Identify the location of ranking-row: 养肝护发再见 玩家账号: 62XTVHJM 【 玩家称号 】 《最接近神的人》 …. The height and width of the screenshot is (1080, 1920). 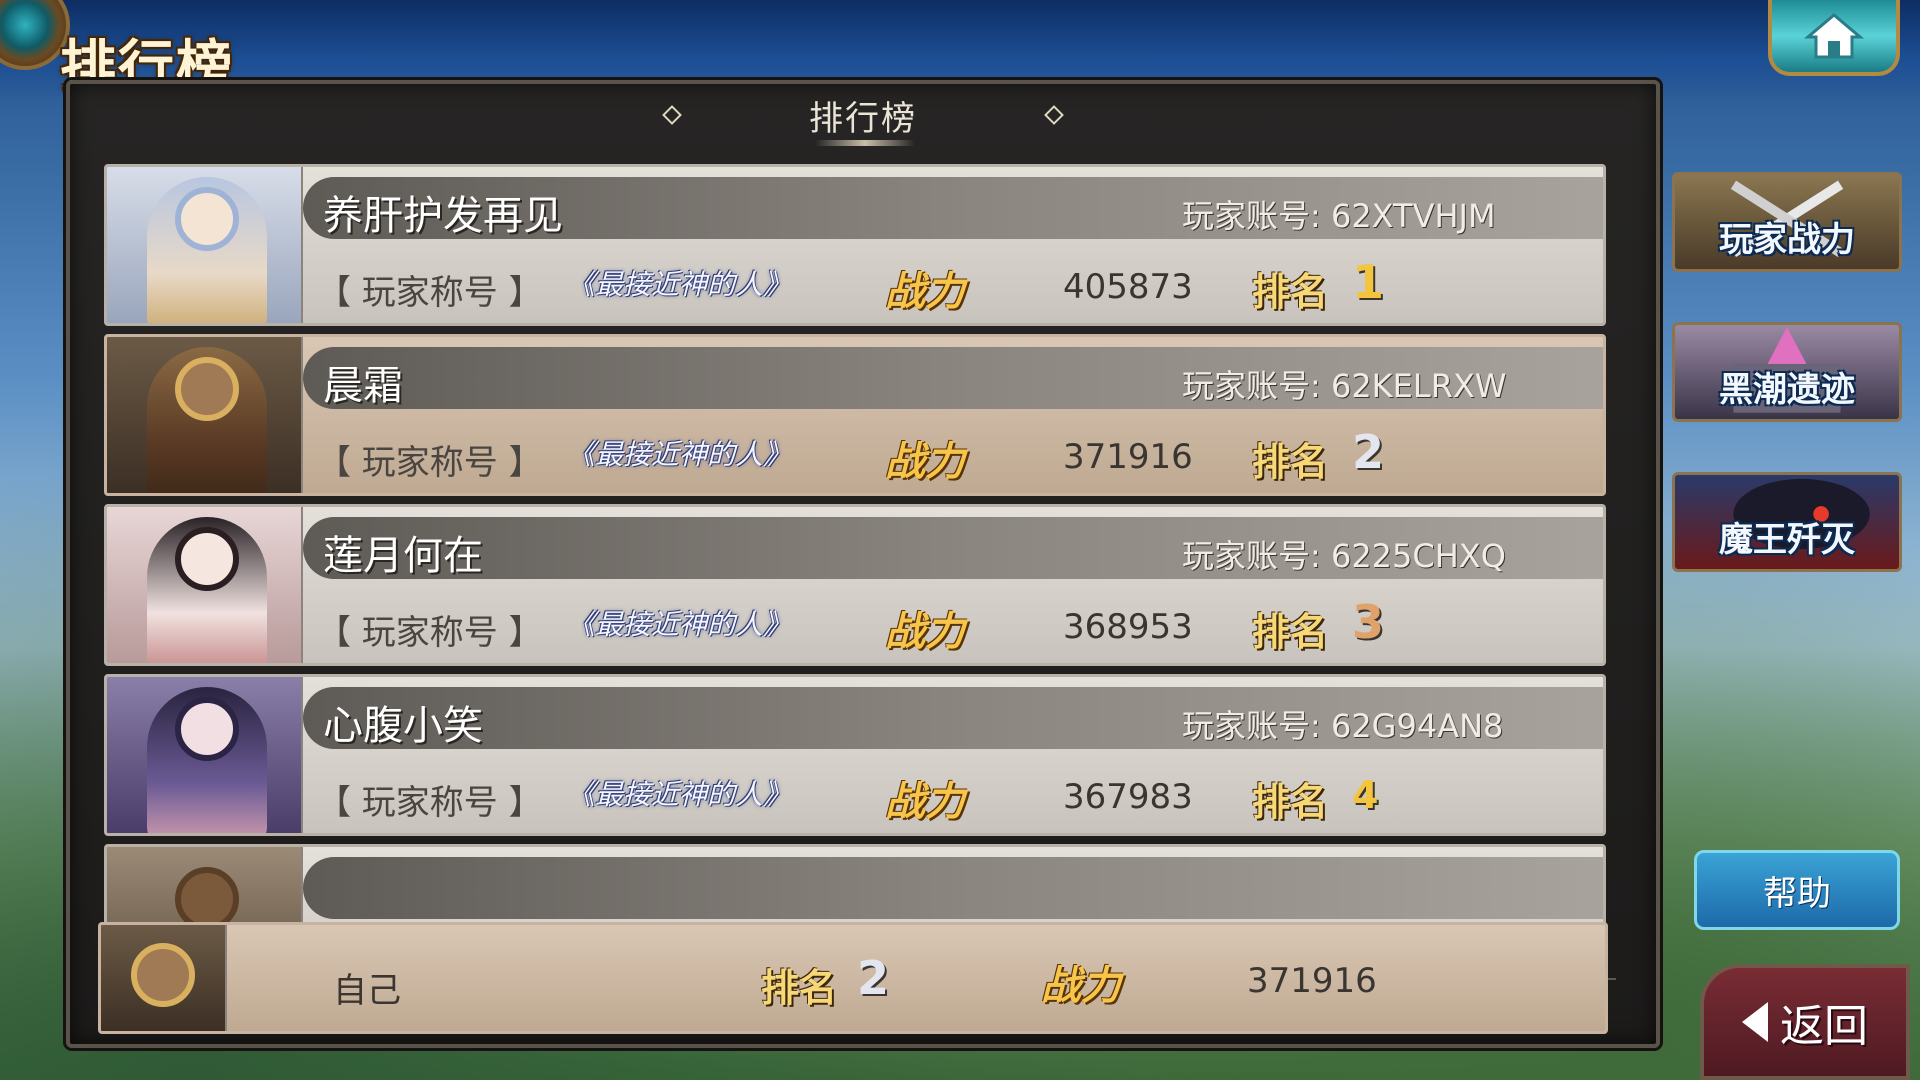
(855, 245).